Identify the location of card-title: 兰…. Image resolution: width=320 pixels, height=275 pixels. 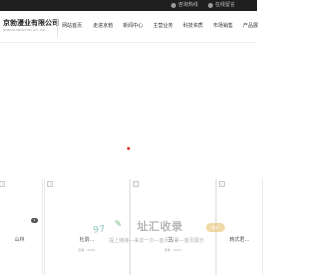
(172, 240).